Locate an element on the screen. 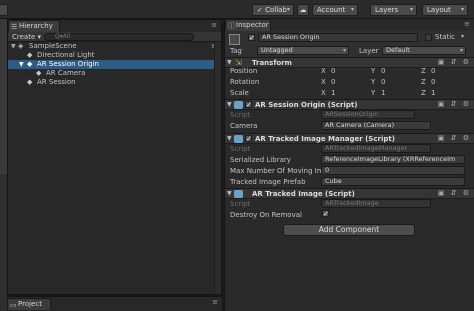 Image resolution: width=474 pixels, height=311 pixels. layout-dropdown: Layout ▾ is located at coordinates (445, 10).